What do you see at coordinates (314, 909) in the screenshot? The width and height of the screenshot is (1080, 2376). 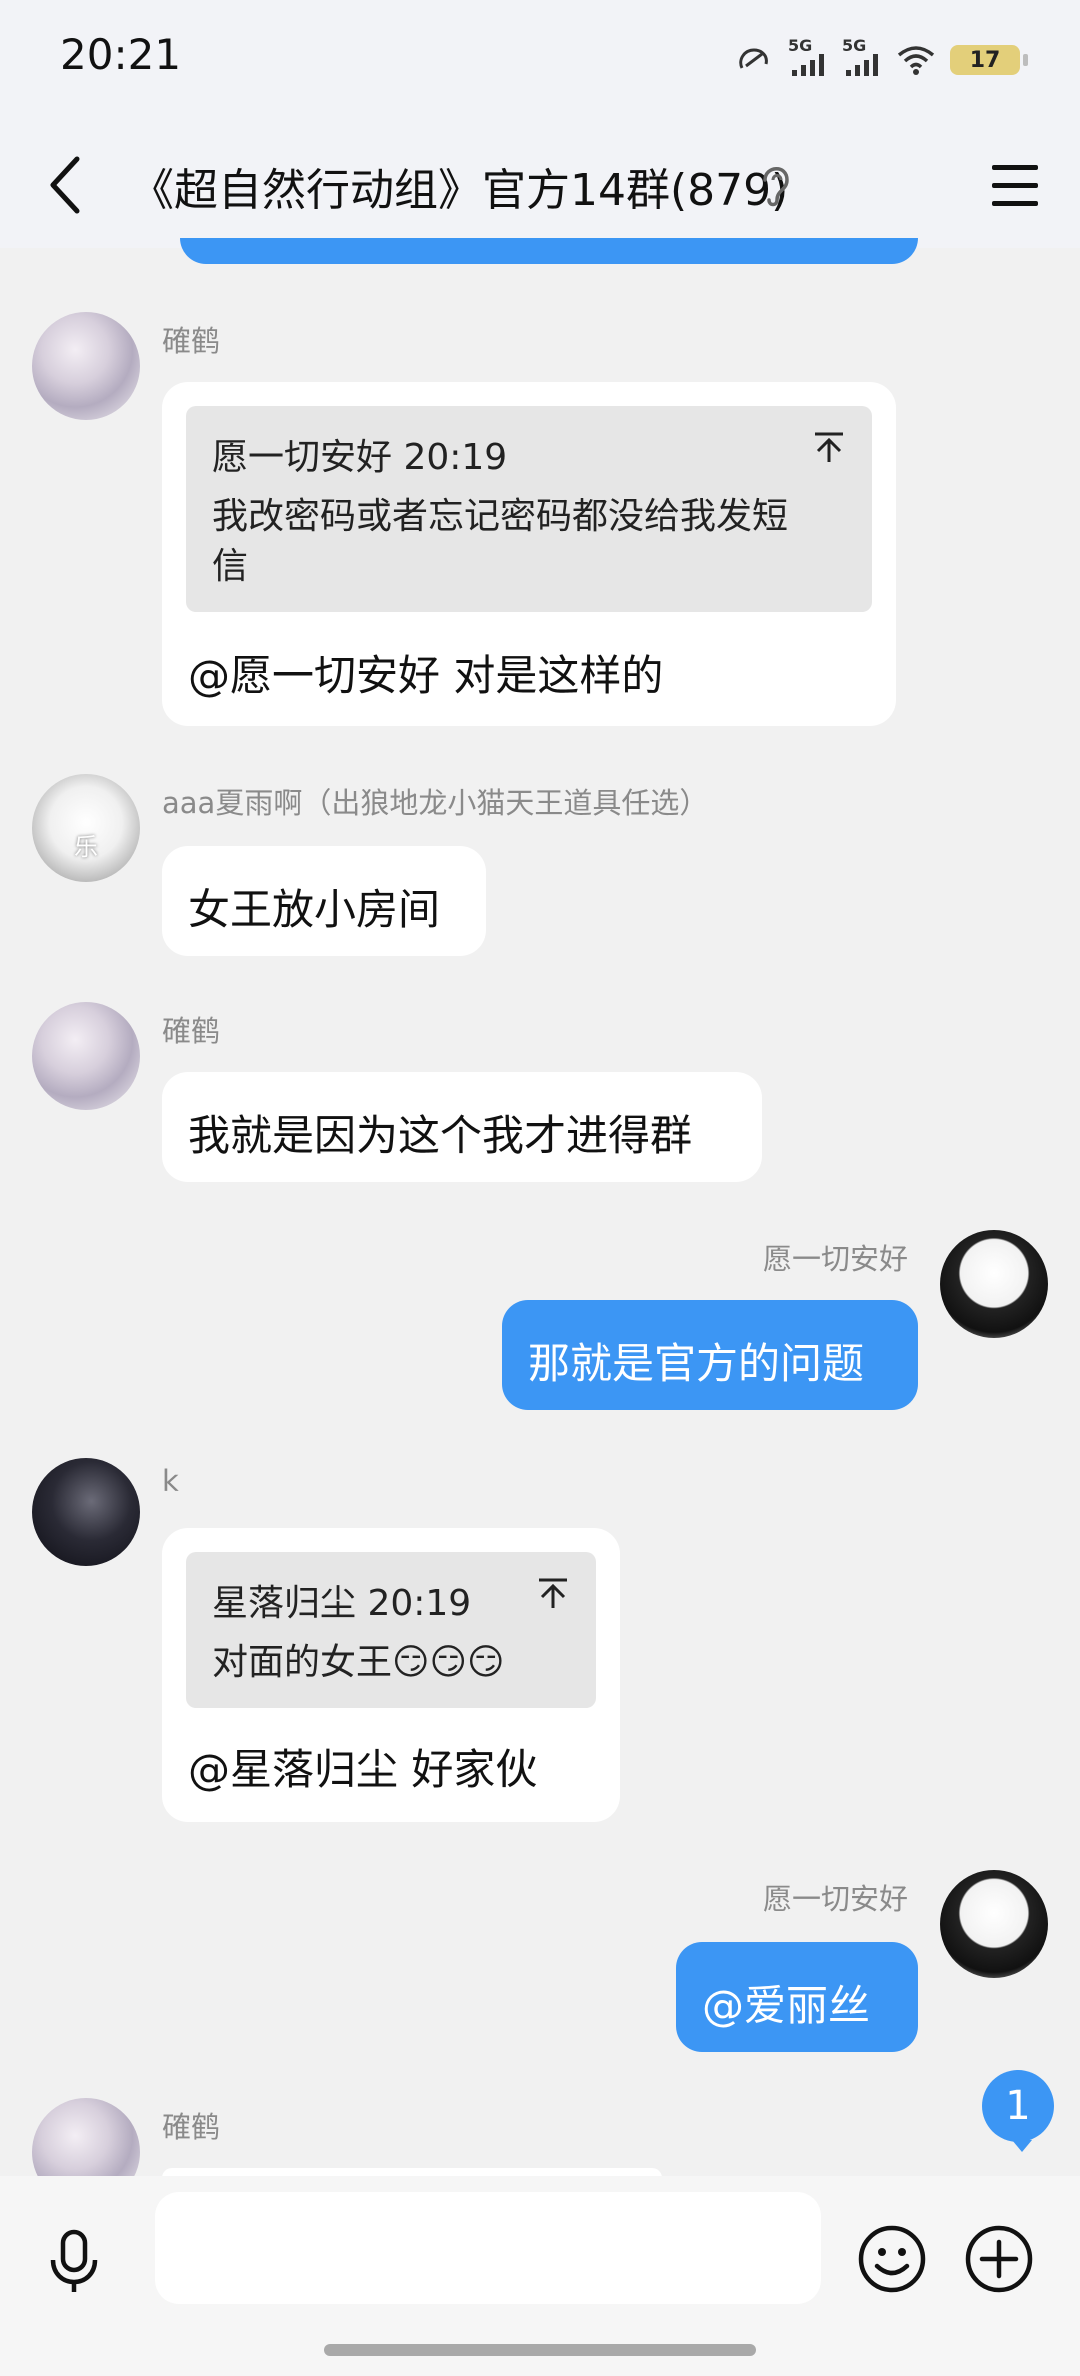 I see `message-text: 女王放小房间` at bounding box center [314, 909].